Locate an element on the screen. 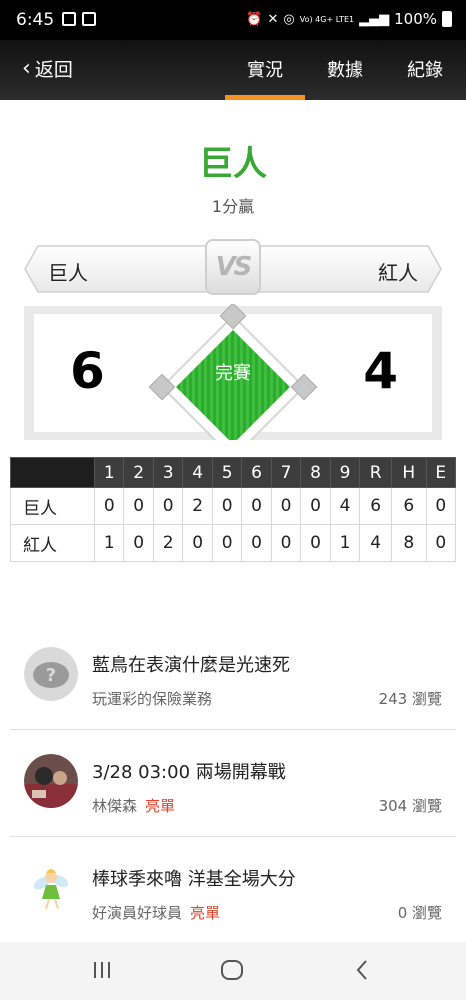  author-name: 好演員好球員 is located at coordinates (137, 913).